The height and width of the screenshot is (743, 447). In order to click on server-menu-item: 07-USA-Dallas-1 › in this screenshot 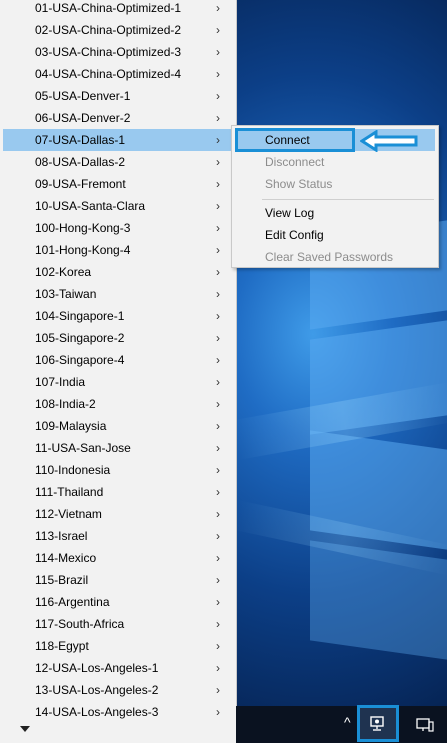, I will do `click(118, 140)`.